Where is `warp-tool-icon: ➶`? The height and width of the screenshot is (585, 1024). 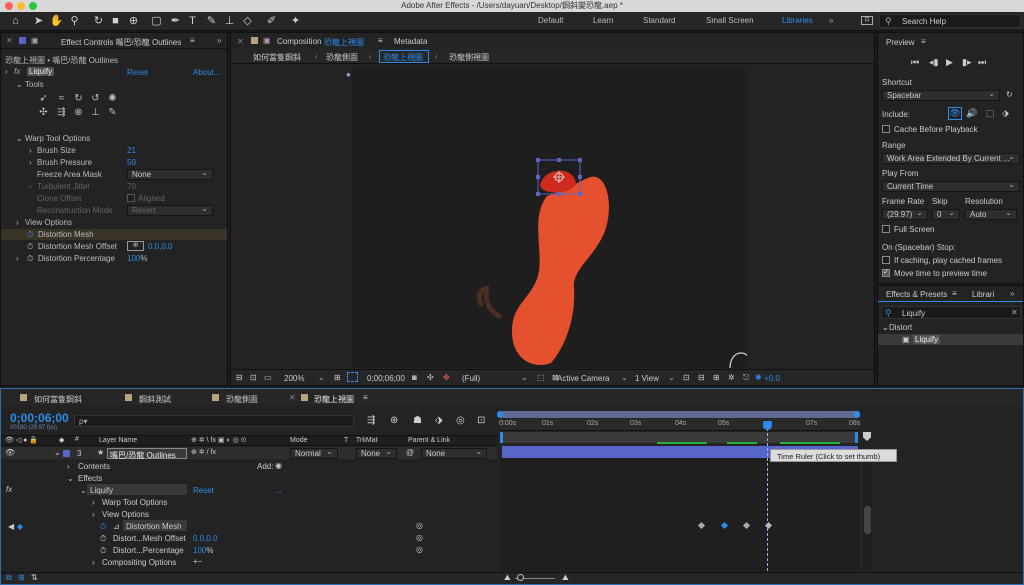
warp-tool-icon: ➶ is located at coordinates (43, 98).